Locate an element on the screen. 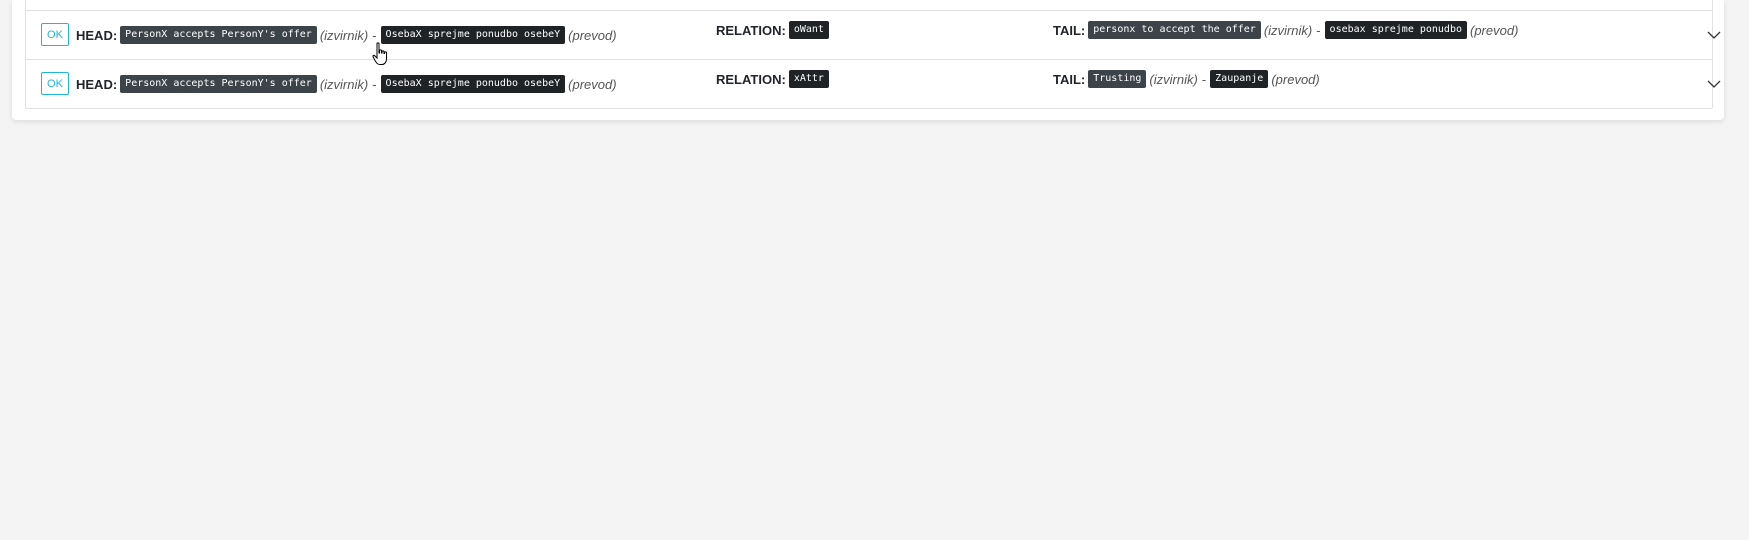  relation-value: xAttr is located at coordinates (808, 79).